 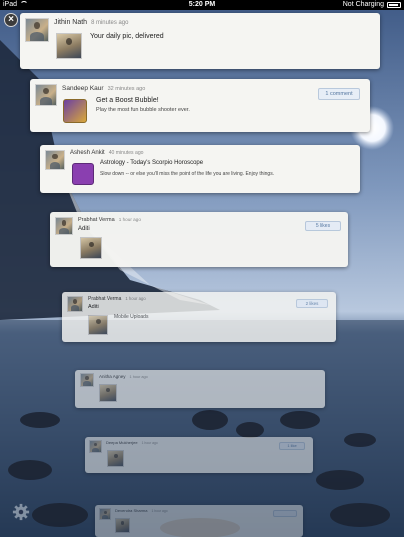 What do you see at coordinates (202, 5) in the screenshot?
I see `status-bar: iPad 5:20 PM Not Charging` at bounding box center [202, 5].